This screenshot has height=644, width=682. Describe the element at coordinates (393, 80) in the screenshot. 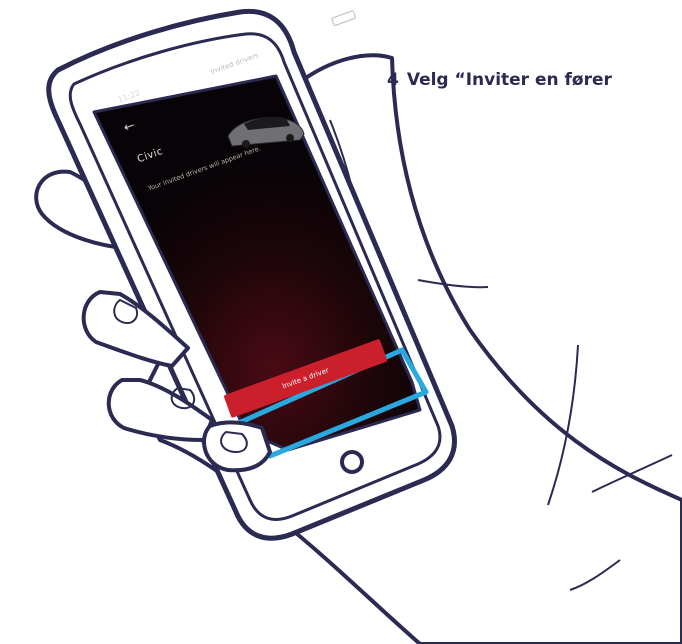

I see `step-number: 4` at that location.